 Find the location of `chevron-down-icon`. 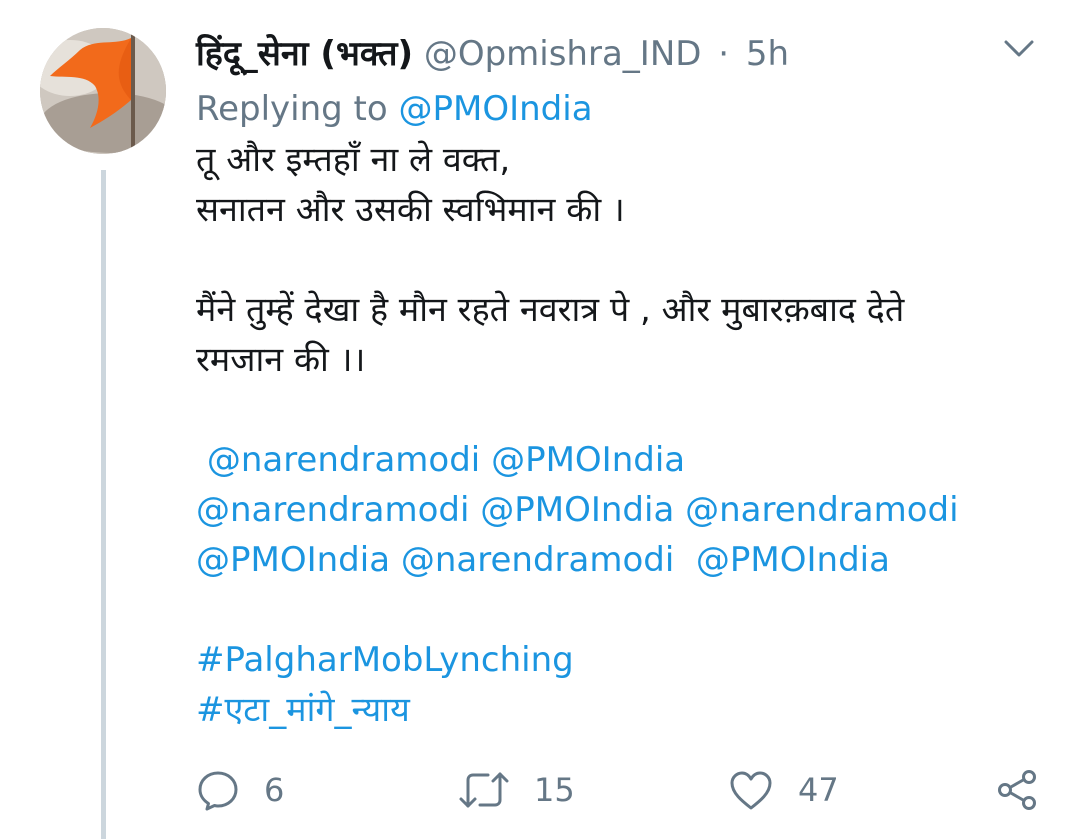

chevron-down-icon is located at coordinates (1019, 49).